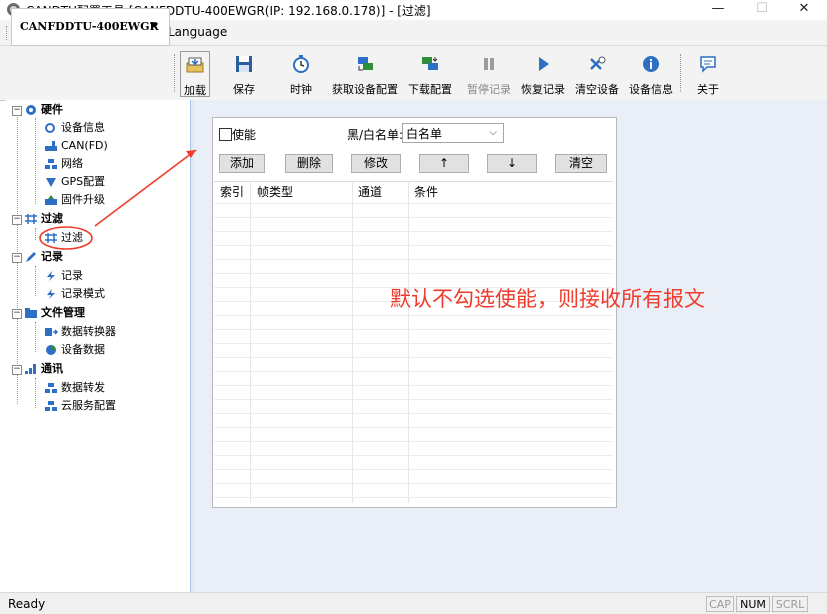 This screenshot has width=827, height=614. What do you see at coordinates (547, 299) in the screenshot?
I see `annotation-text: 默认不勾选使能，则接收所有报文` at bounding box center [547, 299].